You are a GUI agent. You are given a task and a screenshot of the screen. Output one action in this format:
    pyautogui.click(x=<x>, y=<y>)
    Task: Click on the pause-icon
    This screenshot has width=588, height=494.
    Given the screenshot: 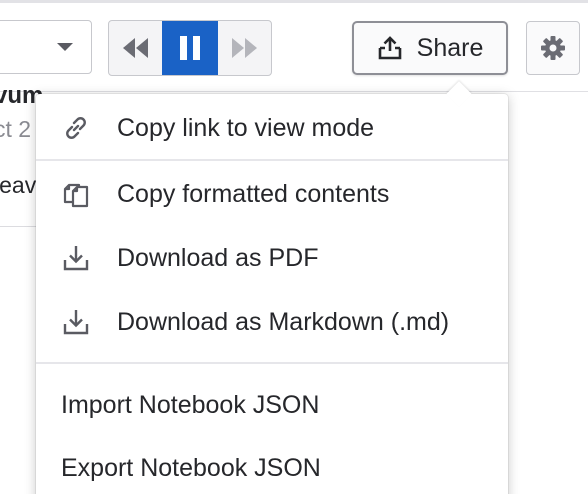 What is the action you would take?
    pyautogui.click(x=190, y=48)
    